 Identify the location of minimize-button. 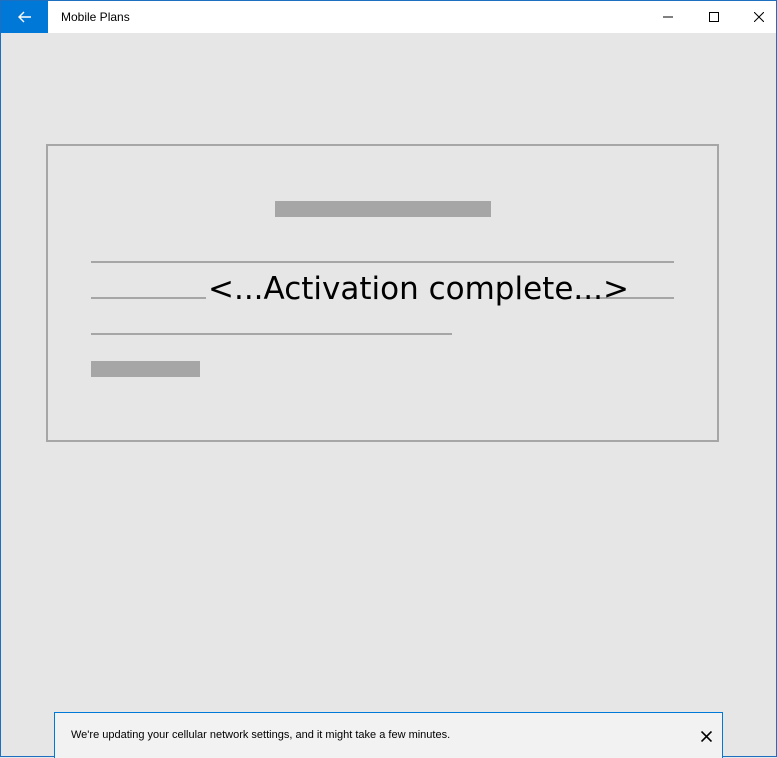
(668, 17).